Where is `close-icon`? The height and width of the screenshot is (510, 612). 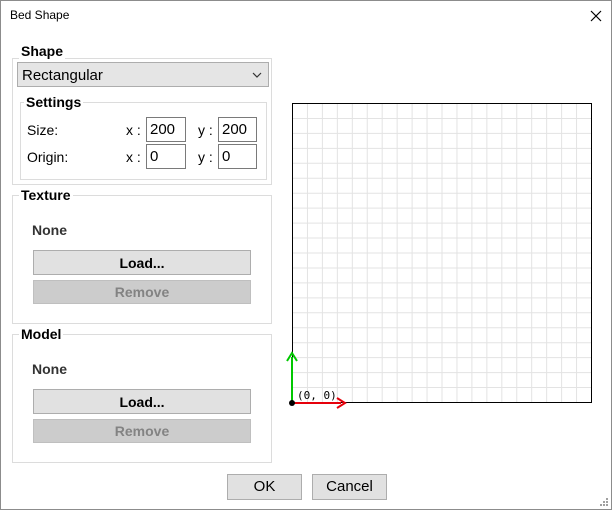
close-icon is located at coordinates (596, 16).